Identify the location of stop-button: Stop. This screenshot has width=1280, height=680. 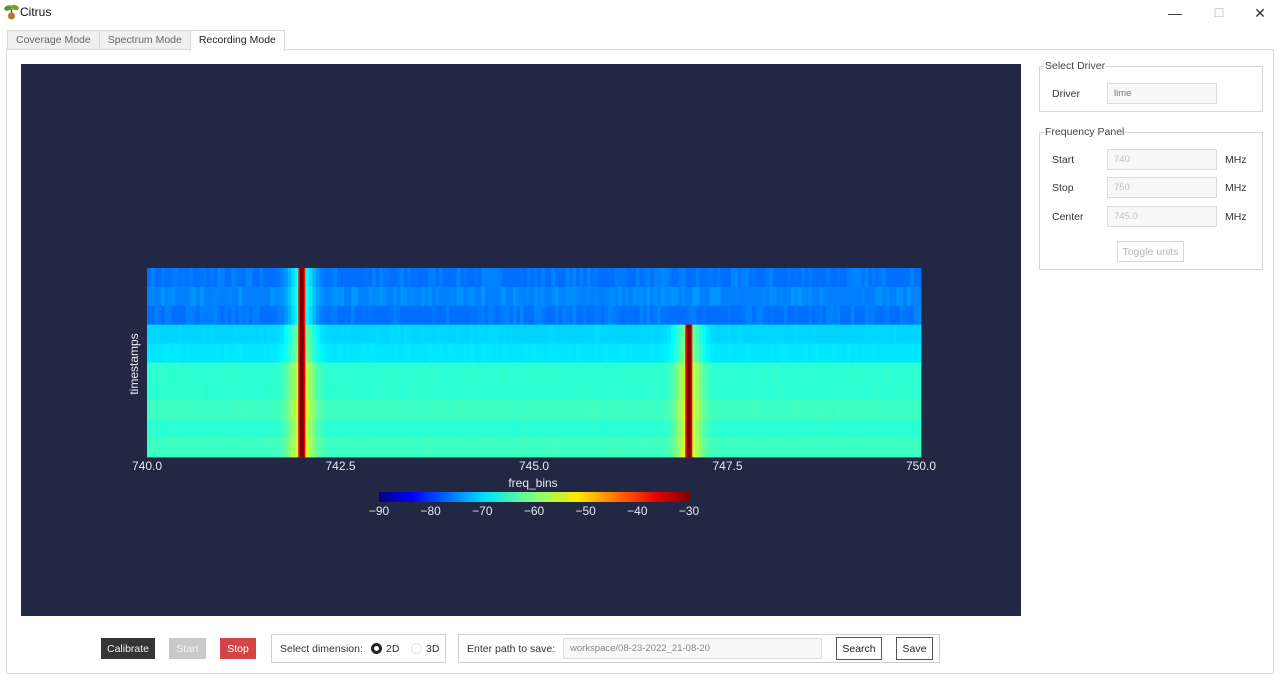
(238, 648).